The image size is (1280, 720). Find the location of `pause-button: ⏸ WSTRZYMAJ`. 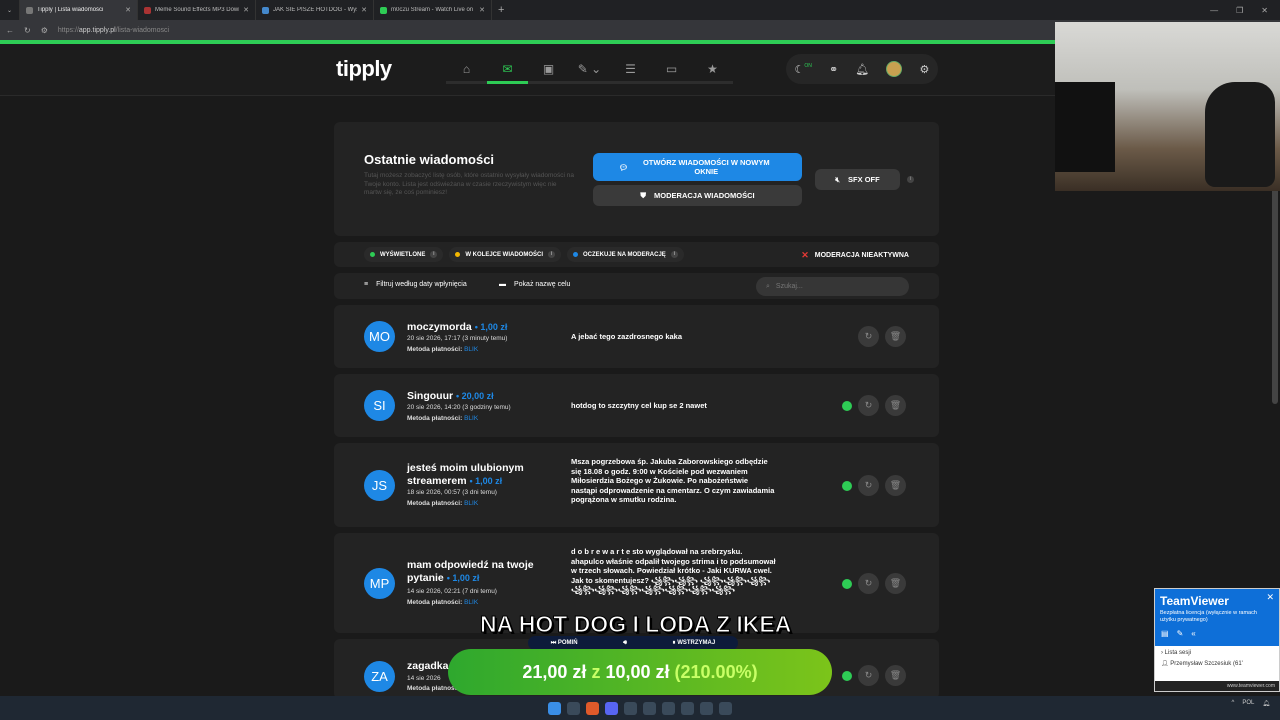

pause-button: ⏸ WSTRZYMAJ is located at coordinates (694, 643).